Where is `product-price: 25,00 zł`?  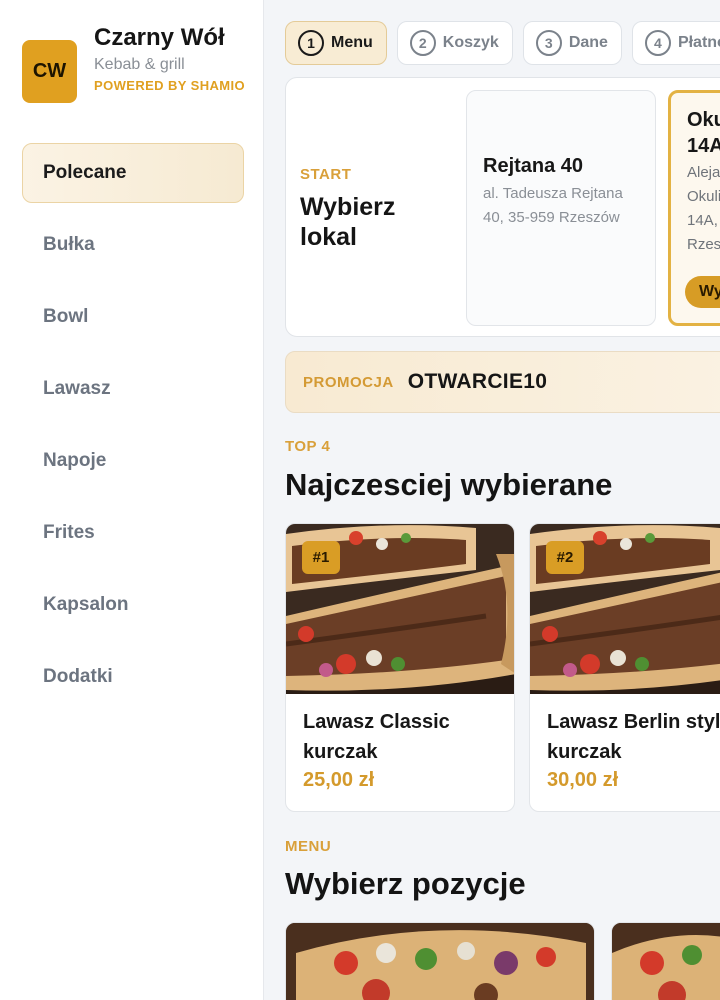
product-price: 25,00 zł is located at coordinates (339, 780).